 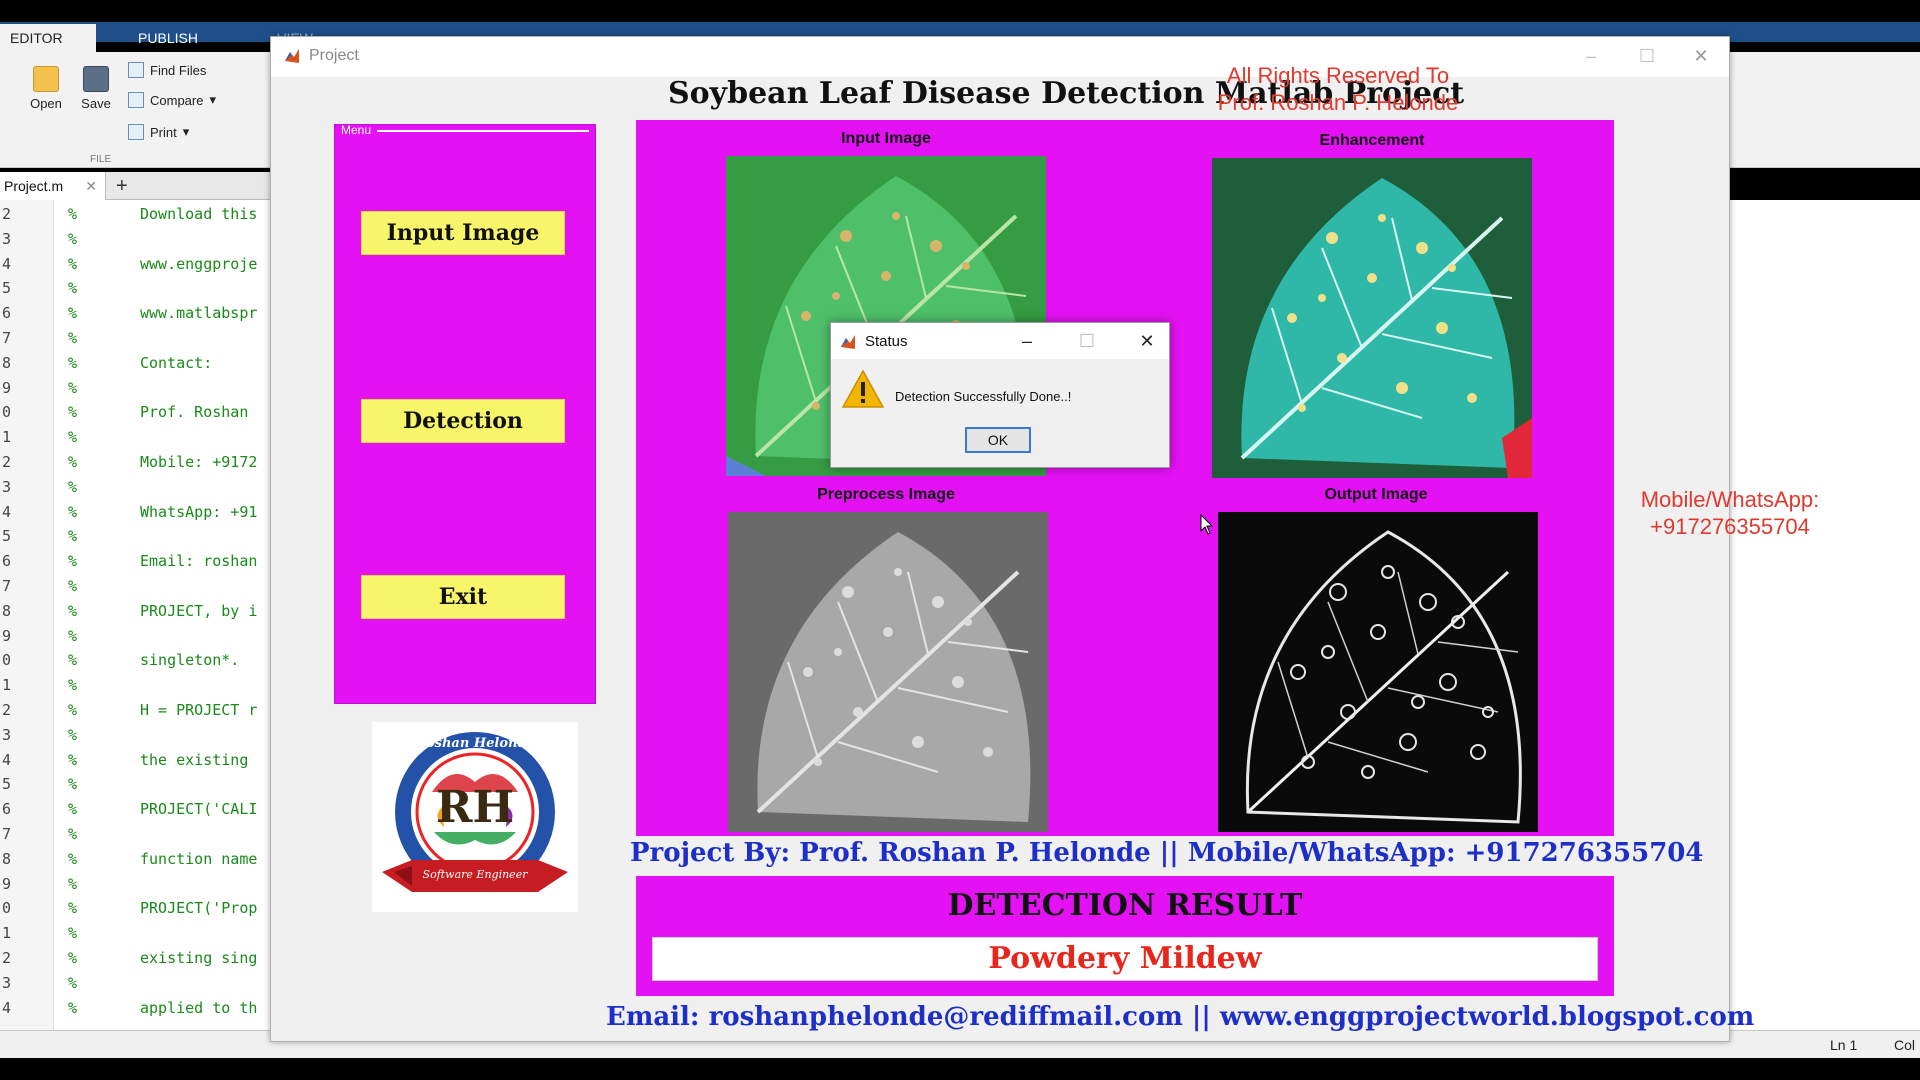 I want to click on ok-button: OK, so click(x=998, y=440).